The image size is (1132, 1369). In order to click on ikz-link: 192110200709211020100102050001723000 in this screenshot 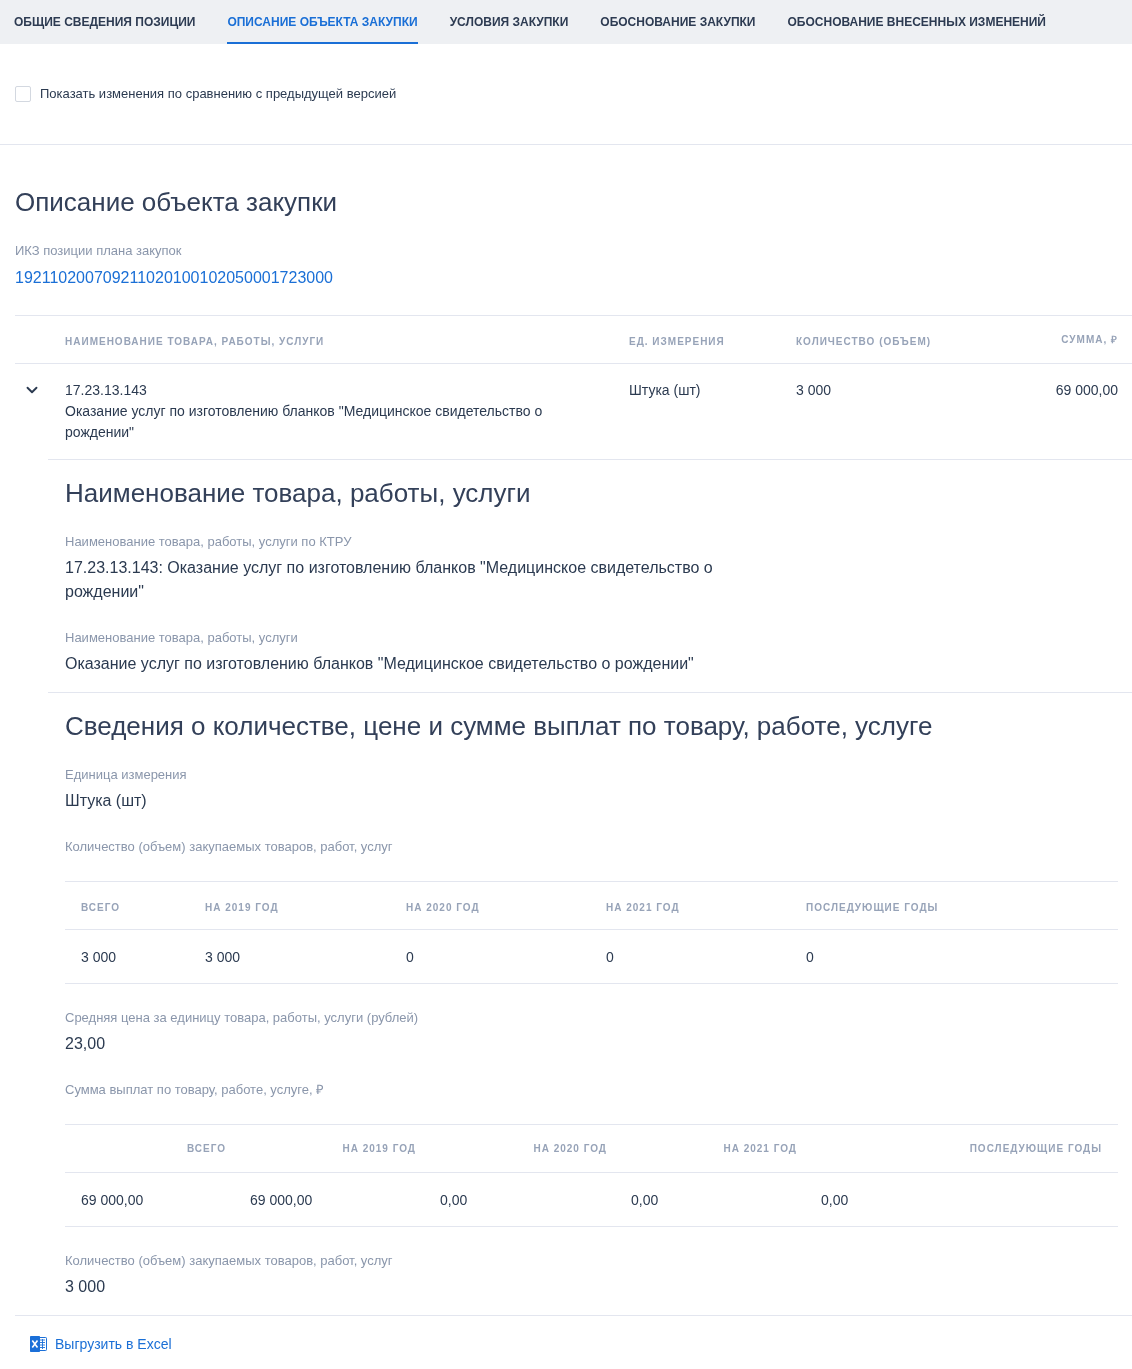, I will do `click(174, 277)`.